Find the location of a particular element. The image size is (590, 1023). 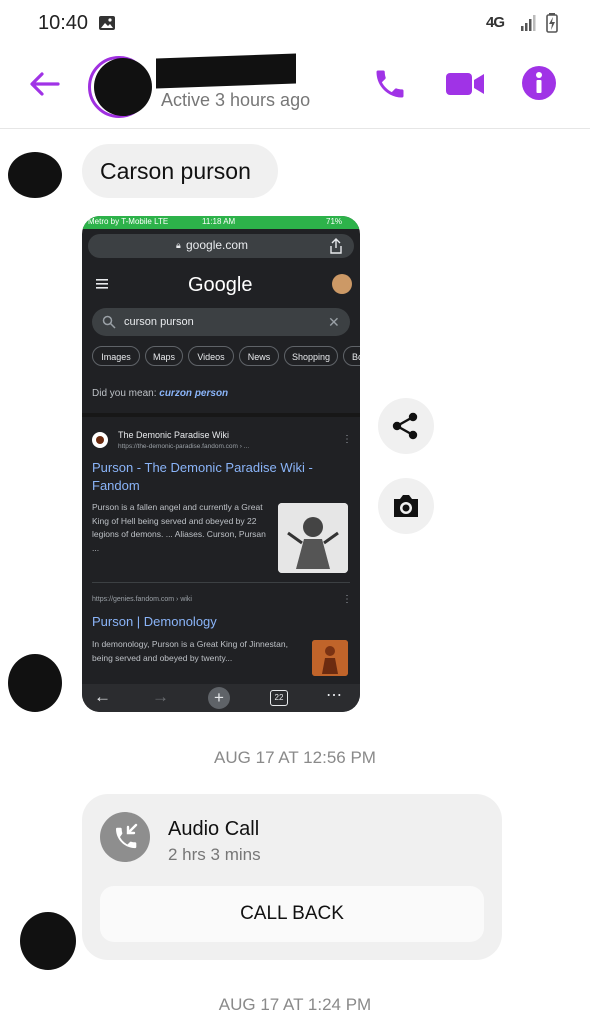

did-you-mean-label: Did you mean: is located at coordinates (124, 393).